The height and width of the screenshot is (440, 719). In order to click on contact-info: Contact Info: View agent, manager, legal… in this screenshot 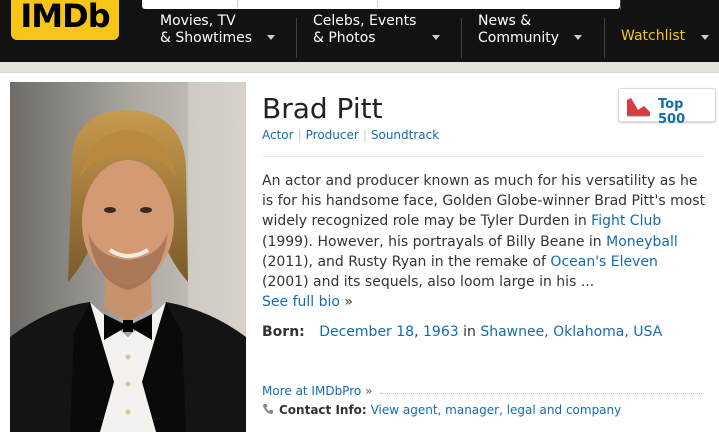, I will do `click(441, 410)`.